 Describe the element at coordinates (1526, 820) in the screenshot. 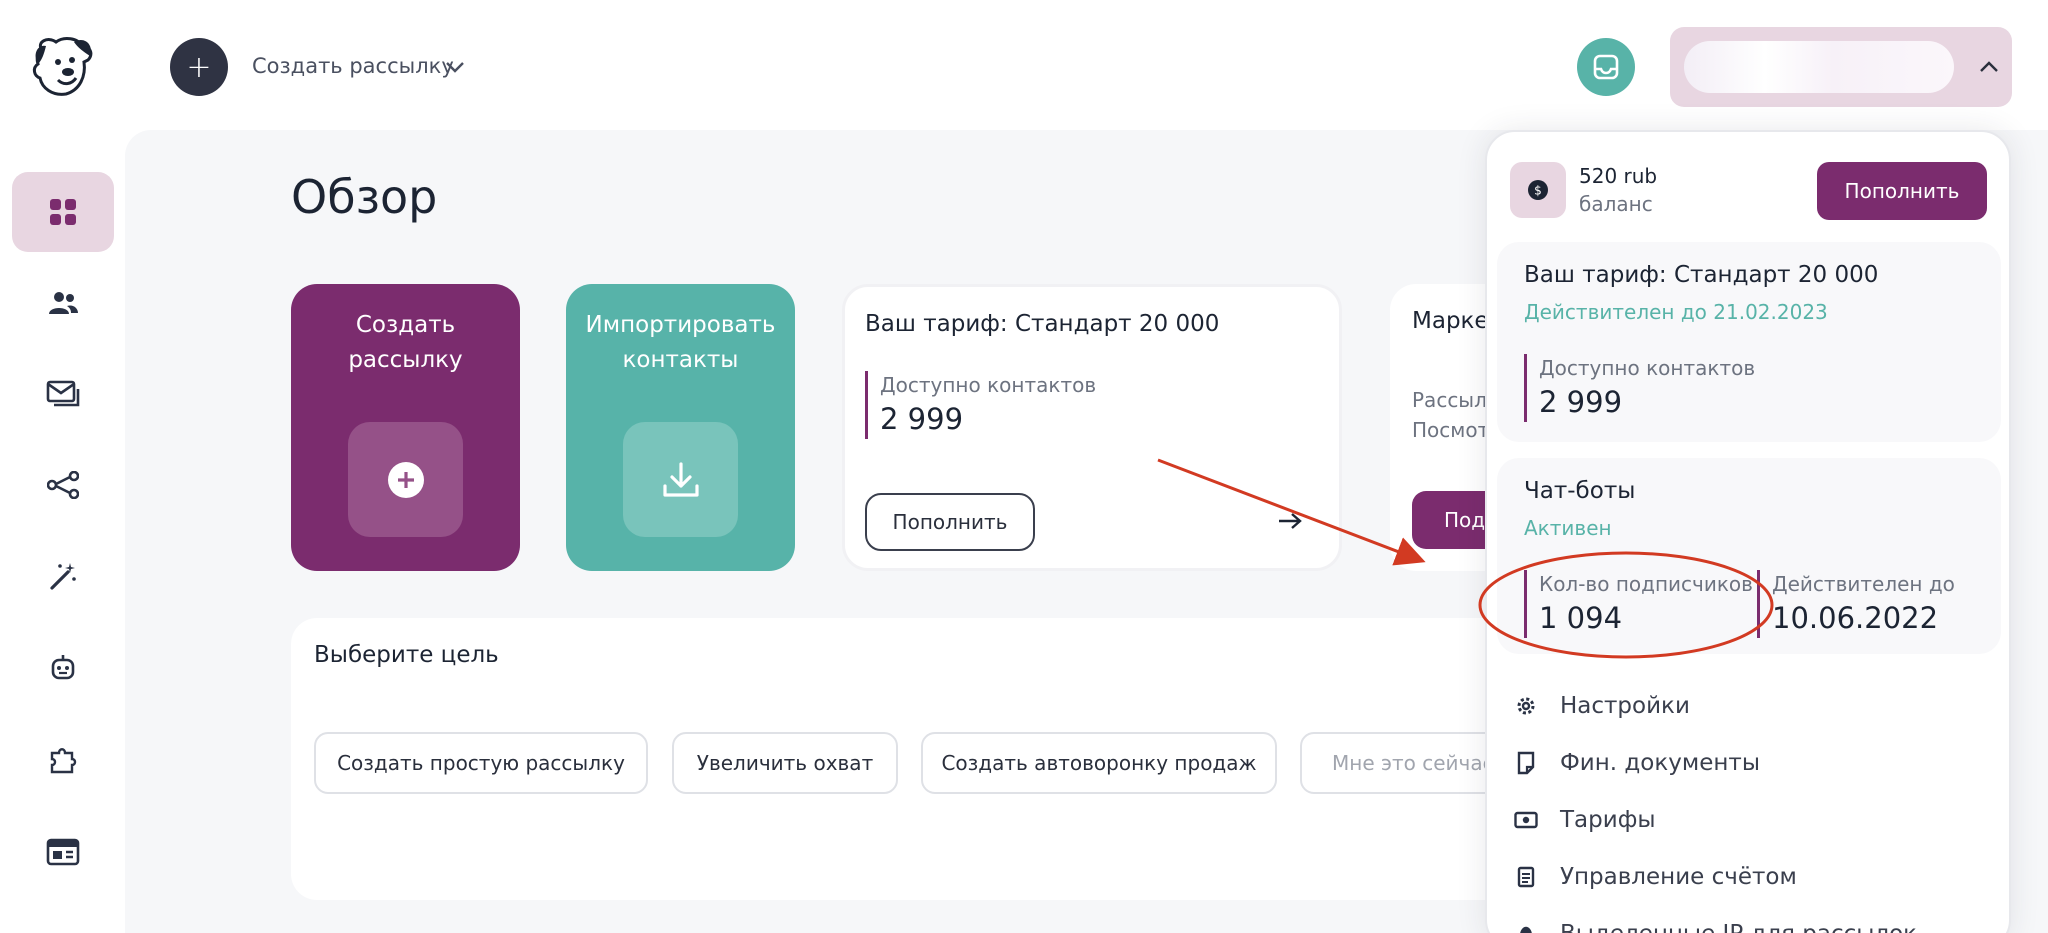

I see `money-icon` at that location.